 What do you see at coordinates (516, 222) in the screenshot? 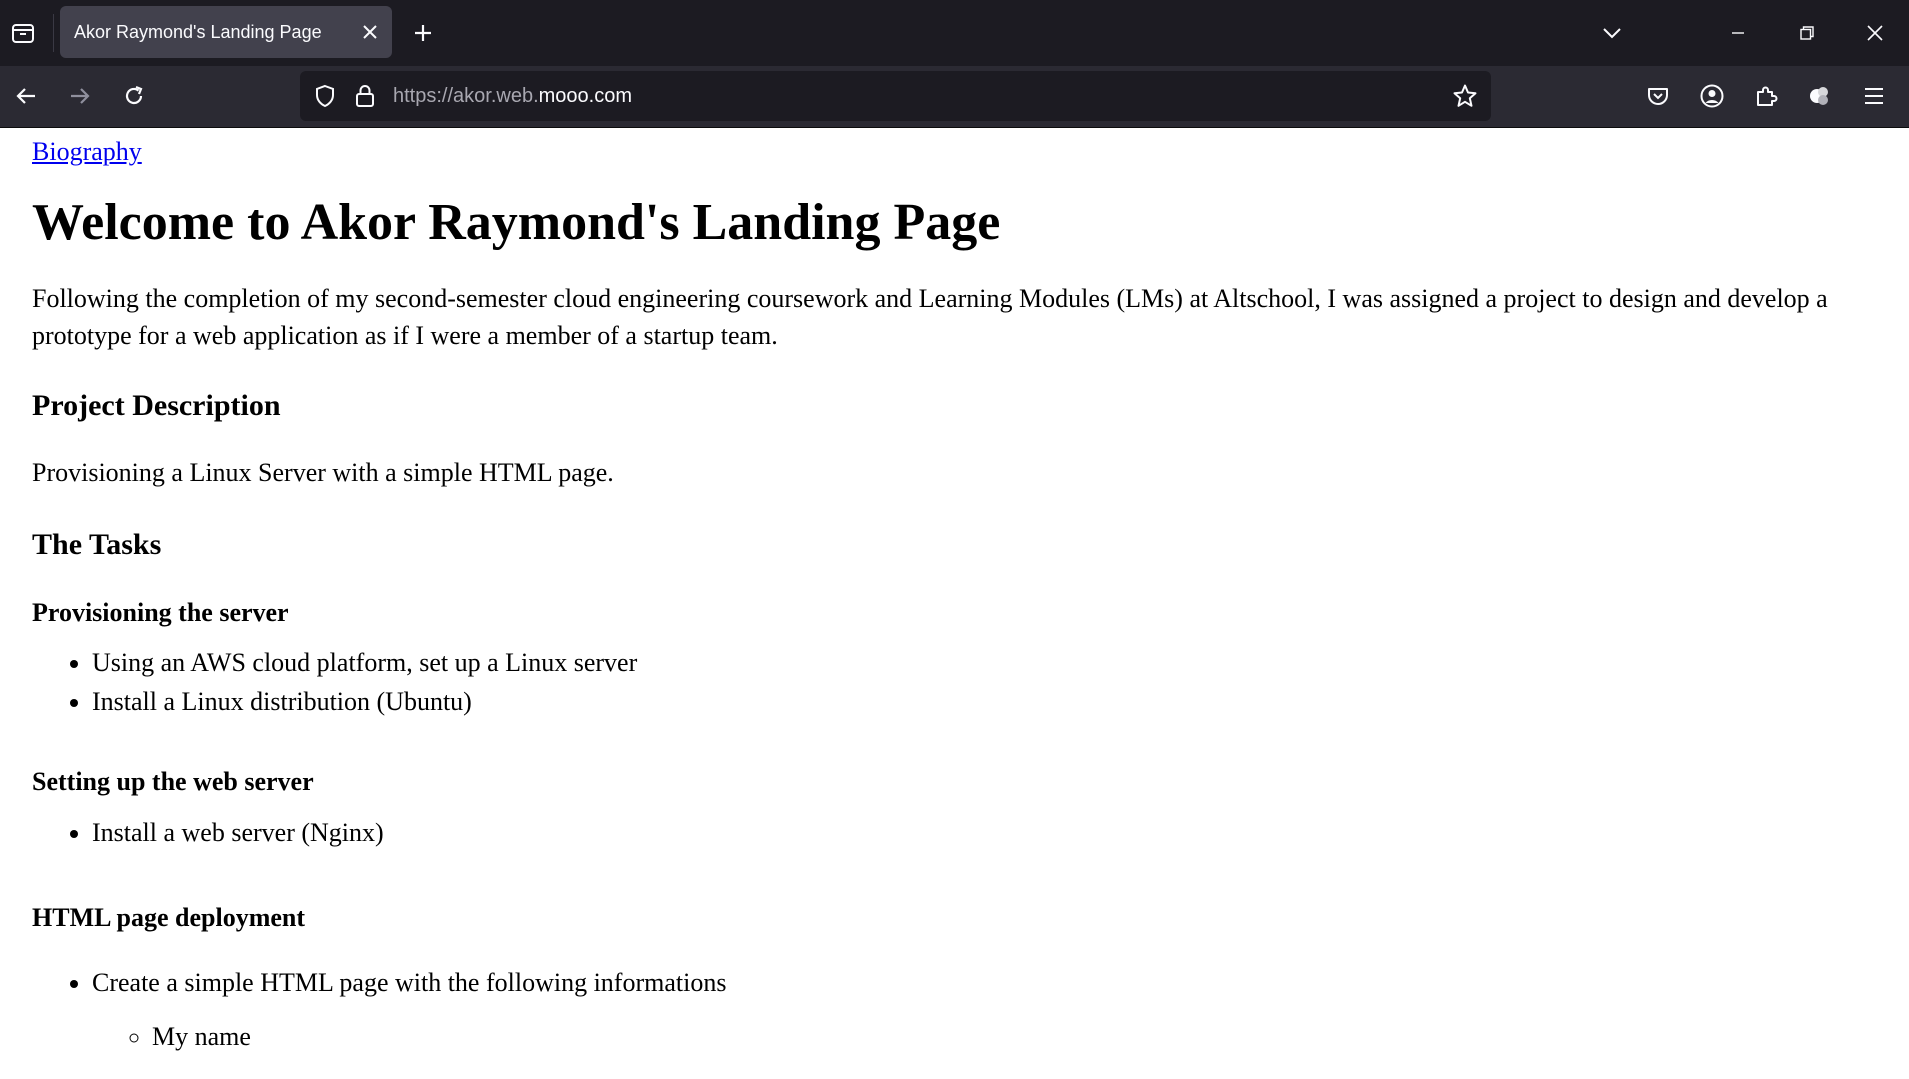
I see `page-title: Welcome to Akor Raymond's Landing Page` at bounding box center [516, 222].